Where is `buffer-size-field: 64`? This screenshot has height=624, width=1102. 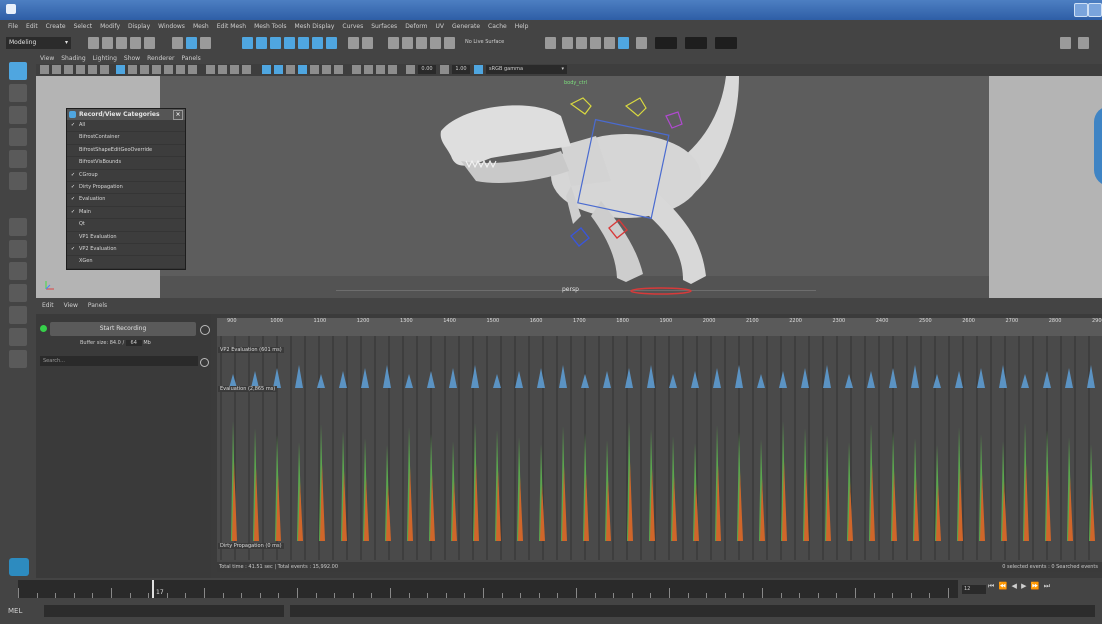 buffer-size-field: 64 is located at coordinates (133, 343).